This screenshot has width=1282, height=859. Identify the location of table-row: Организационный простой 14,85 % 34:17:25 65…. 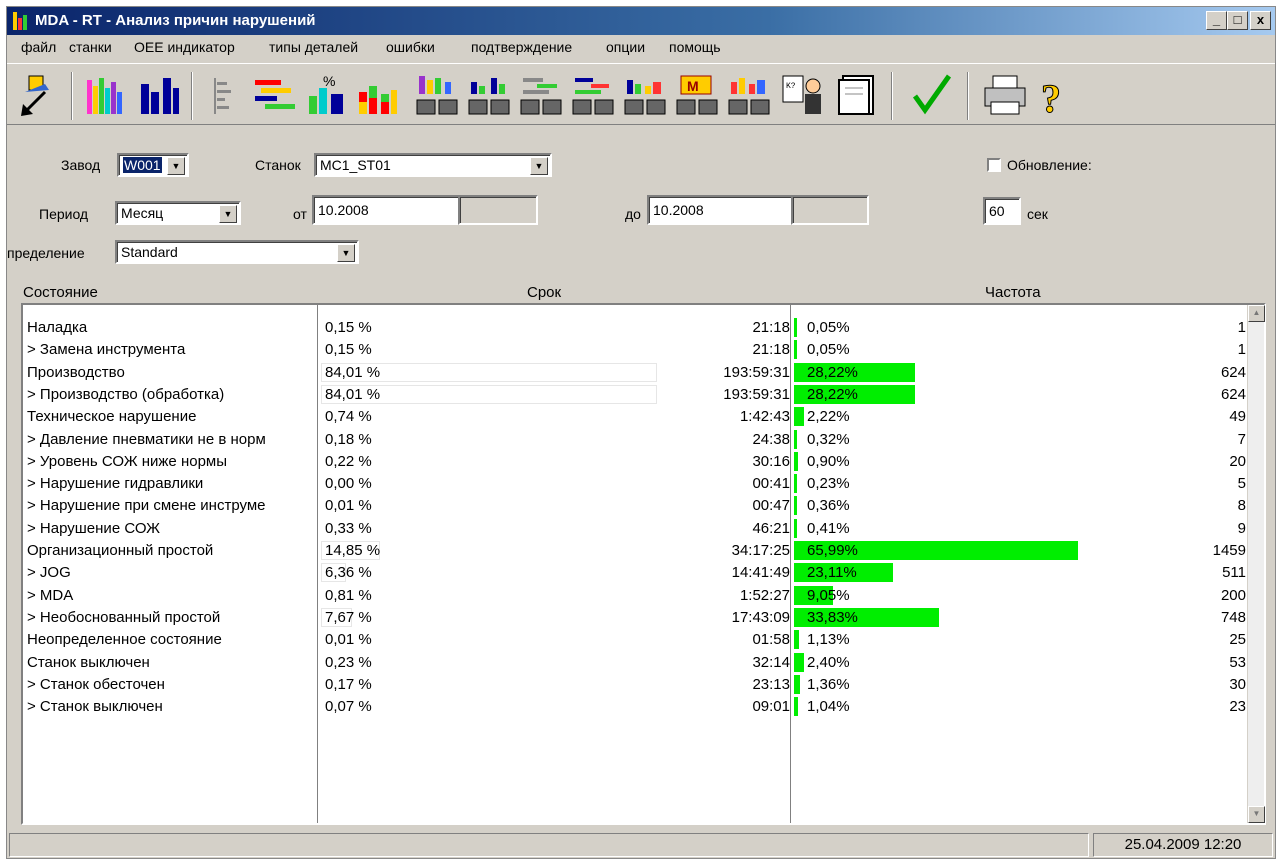
(635, 551).